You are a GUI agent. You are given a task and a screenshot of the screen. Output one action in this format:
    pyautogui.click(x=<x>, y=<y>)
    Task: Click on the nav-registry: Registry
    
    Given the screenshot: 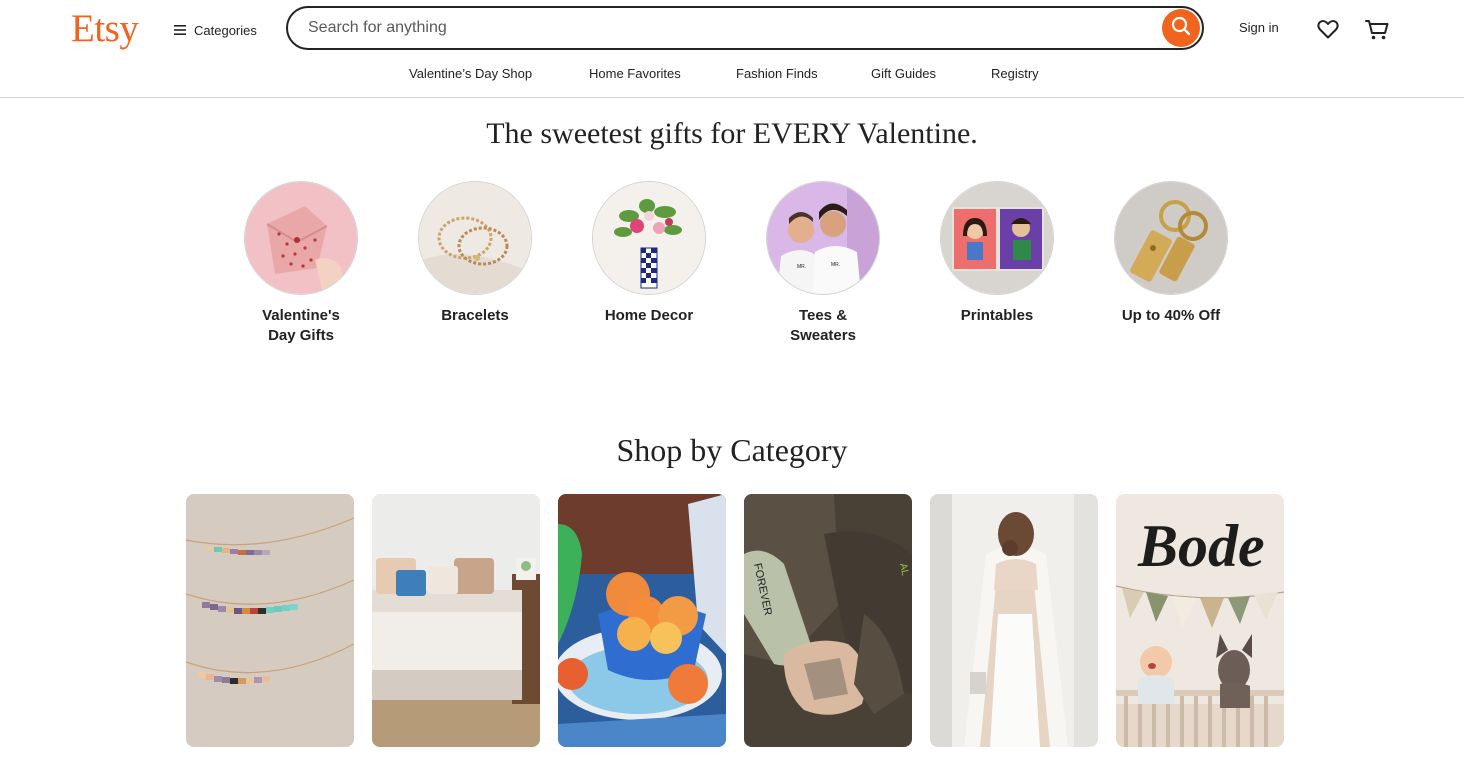 What is the action you would take?
    pyautogui.click(x=1015, y=73)
    